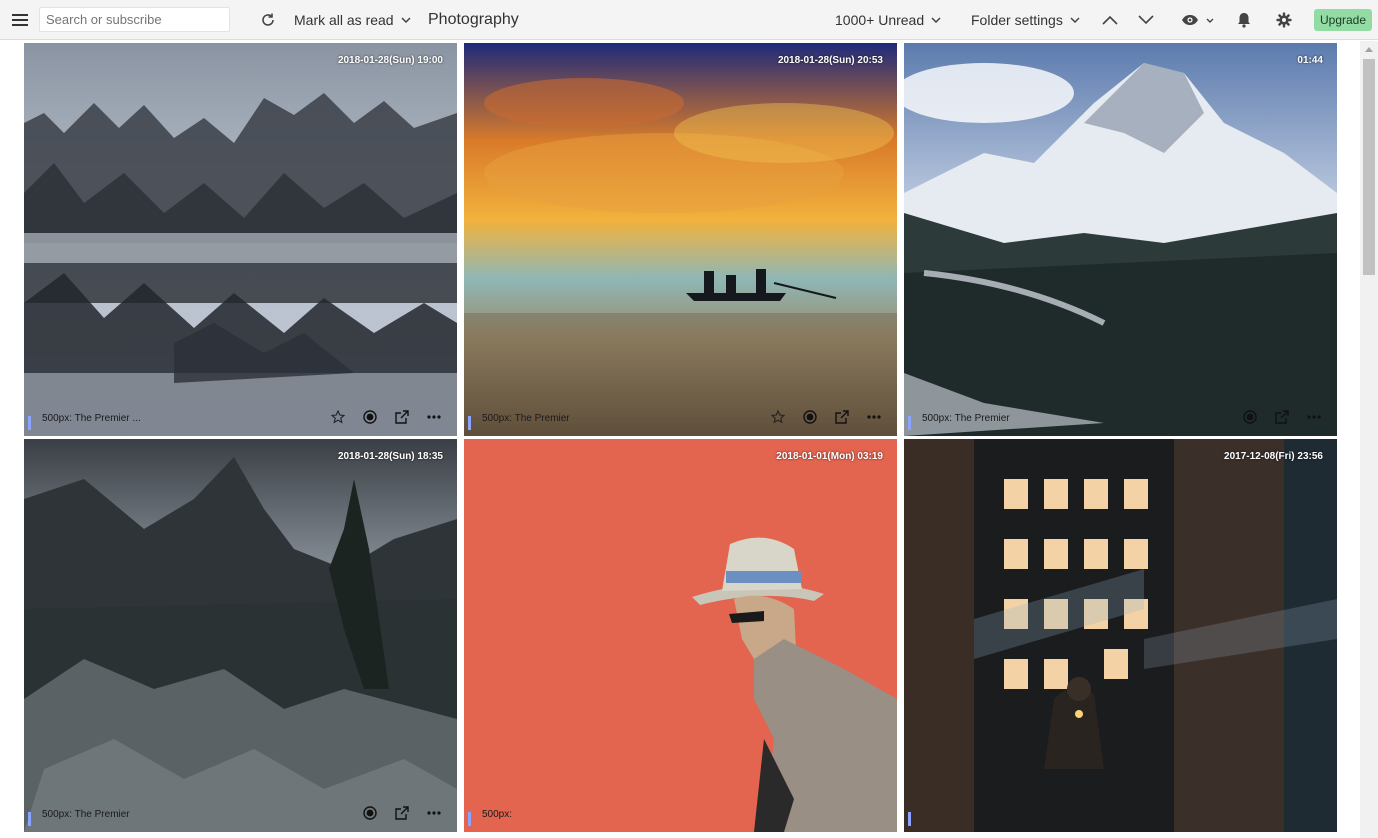  I want to click on scrollbar-thumb, so click(1369, 167).